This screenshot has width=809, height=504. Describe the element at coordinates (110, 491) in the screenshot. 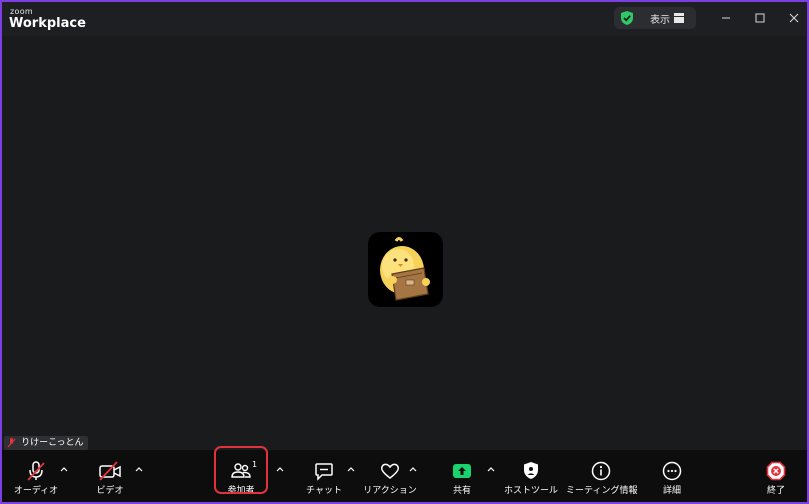

I see `video-label: ビデオ` at that location.